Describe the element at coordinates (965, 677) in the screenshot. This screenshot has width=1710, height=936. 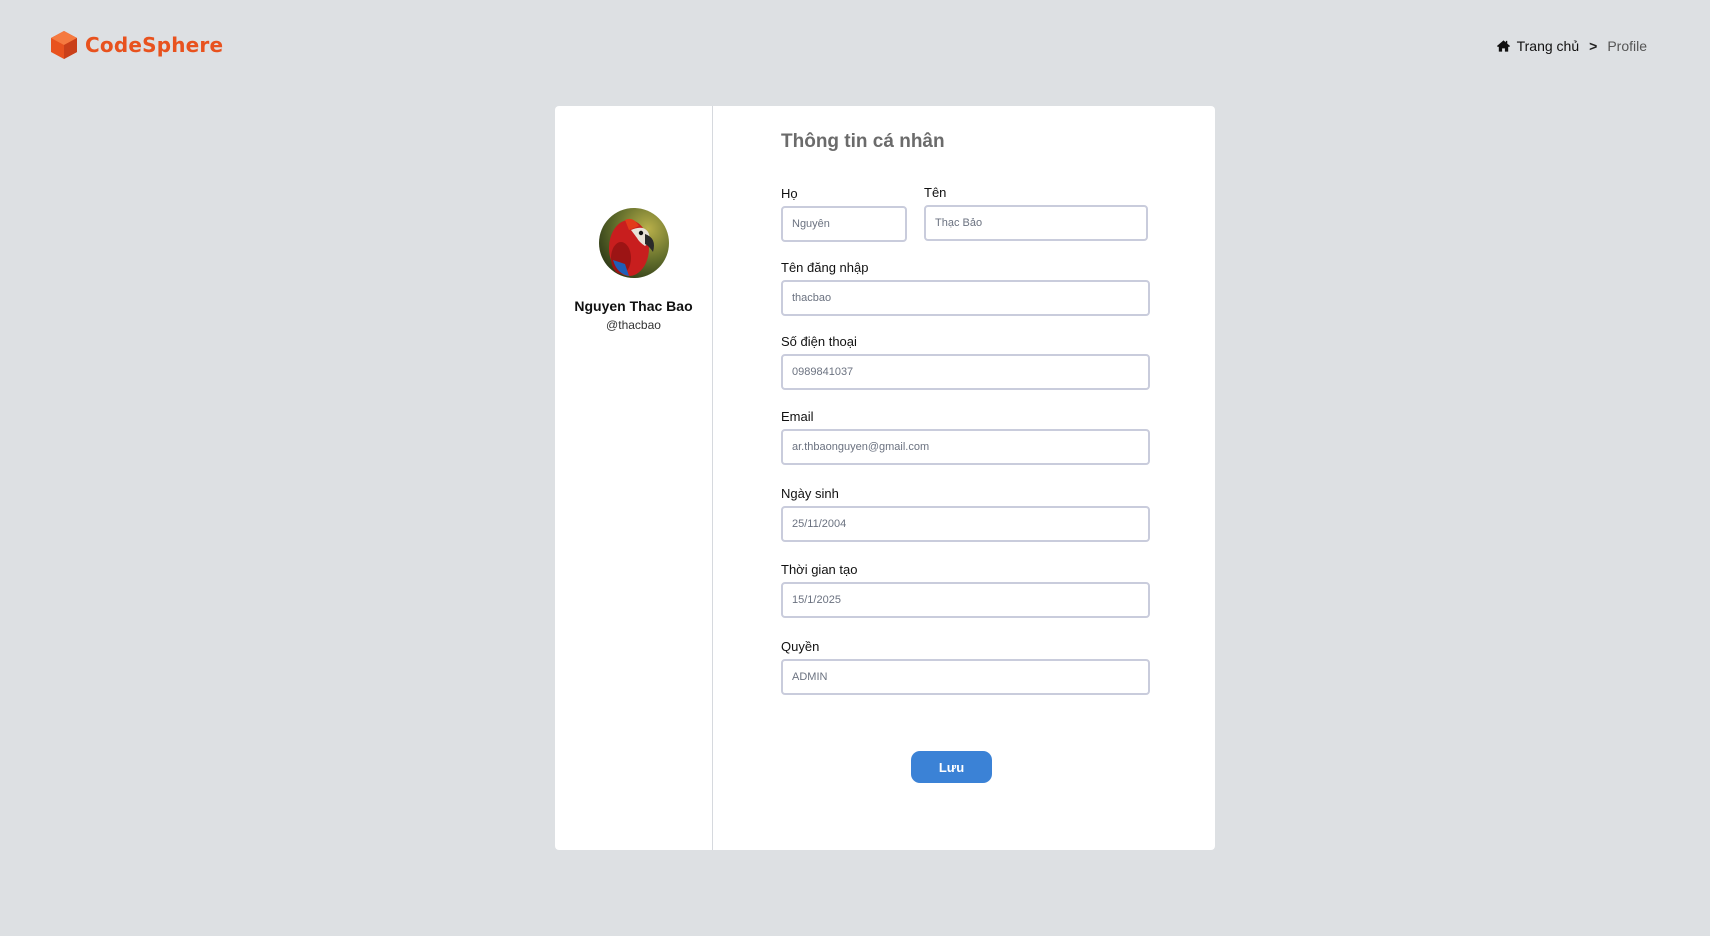
I see `role-input: ADMIN` at that location.